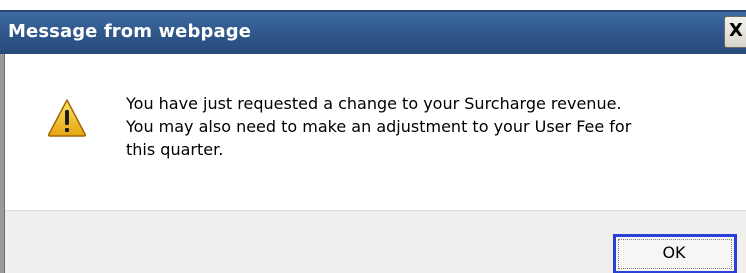 The image size is (746, 273). I want to click on ok-button: OK, so click(675, 253).